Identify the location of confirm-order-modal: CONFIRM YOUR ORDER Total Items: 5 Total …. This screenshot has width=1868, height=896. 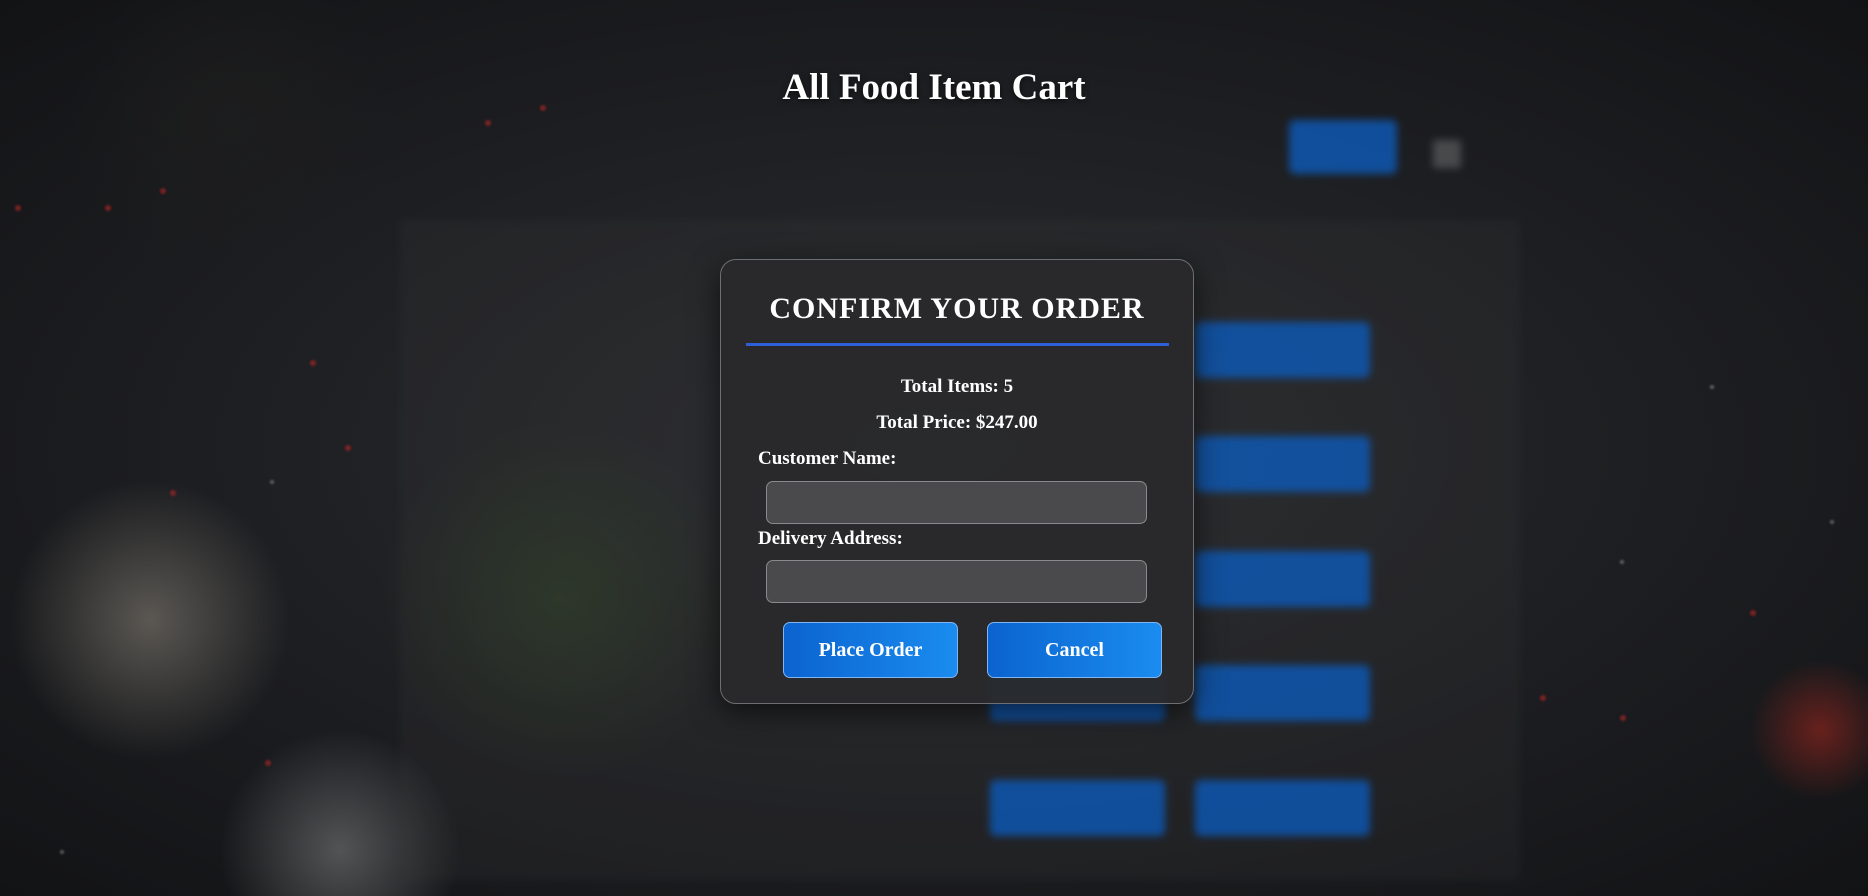
(957, 481).